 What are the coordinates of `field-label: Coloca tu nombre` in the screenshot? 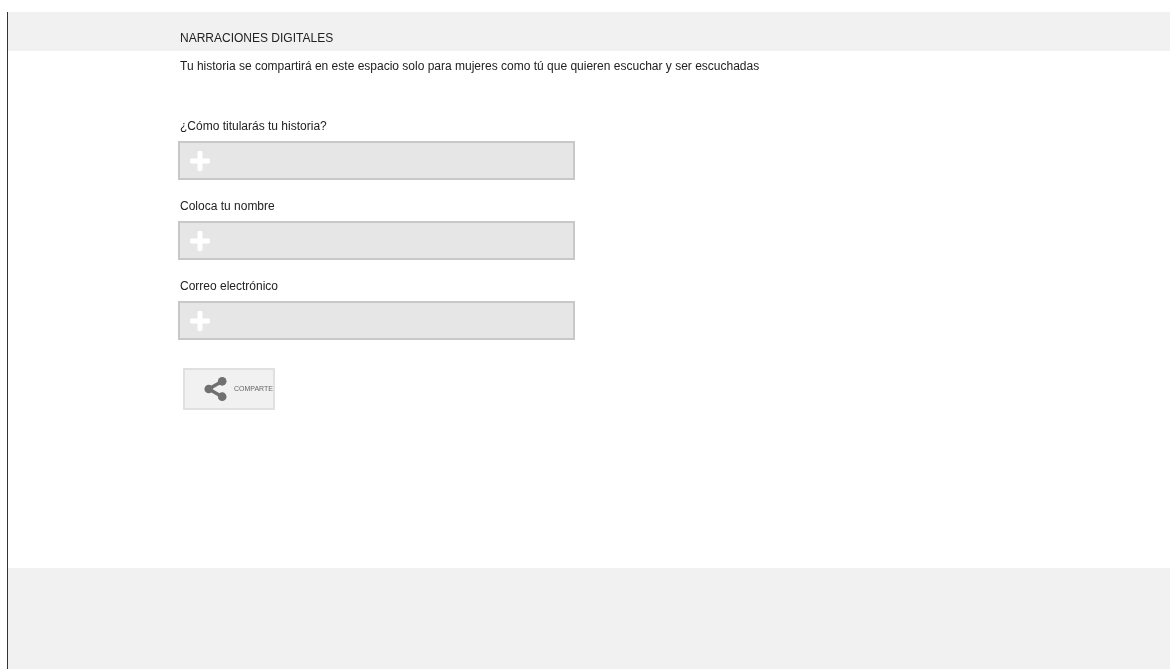 It's located at (228, 206).